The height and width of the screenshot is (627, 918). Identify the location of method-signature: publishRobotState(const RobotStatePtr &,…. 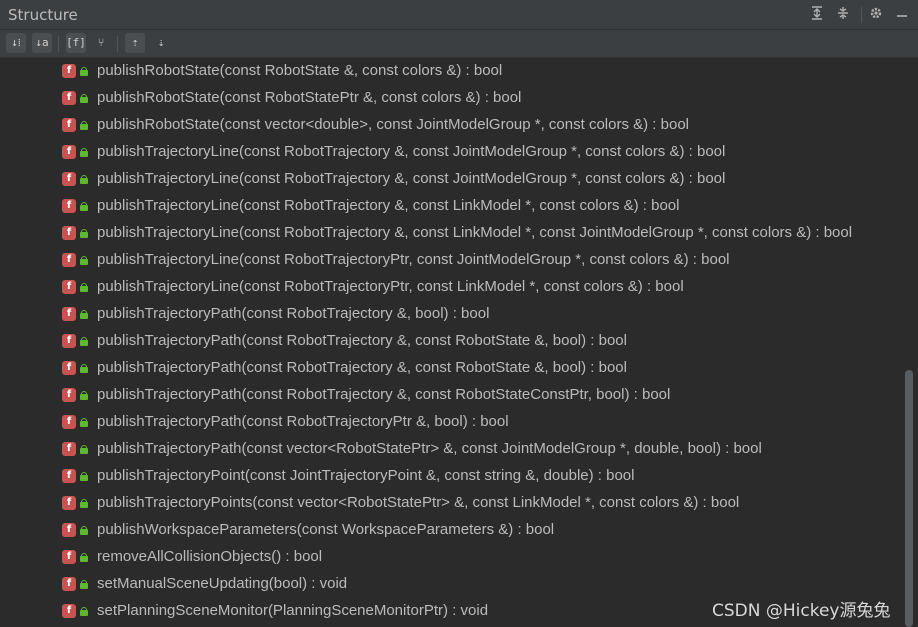
(309, 97).